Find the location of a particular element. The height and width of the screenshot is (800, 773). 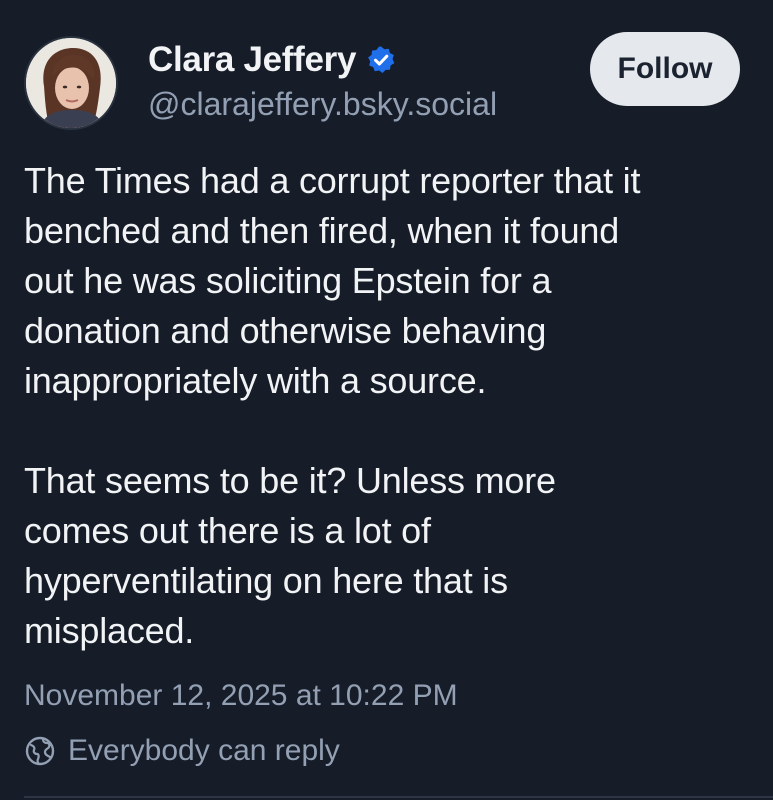

reply-setting: Everybody can reply is located at coordinates (182, 751).